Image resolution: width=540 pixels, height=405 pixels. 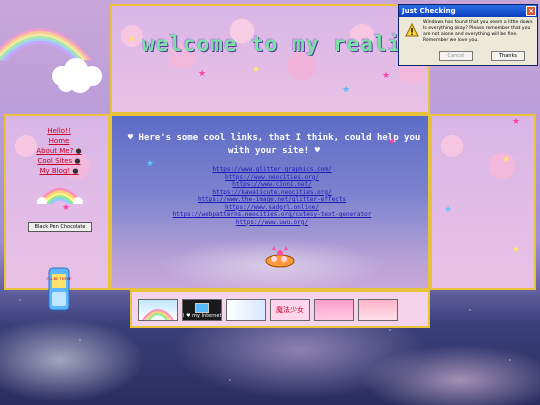 I want to click on nav-link-hello: Hello!!, so click(x=59, y=131).